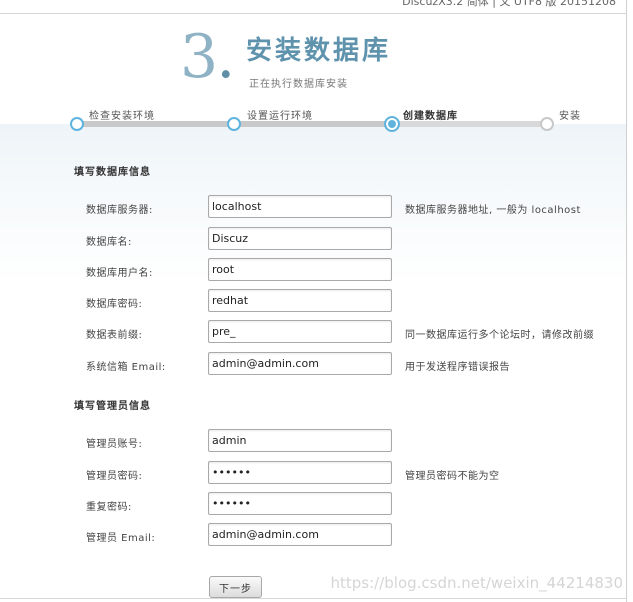 This screenshot has width=633, height=602. I want to click on admin-password-label: 管理员密码:, so click(114, 476).